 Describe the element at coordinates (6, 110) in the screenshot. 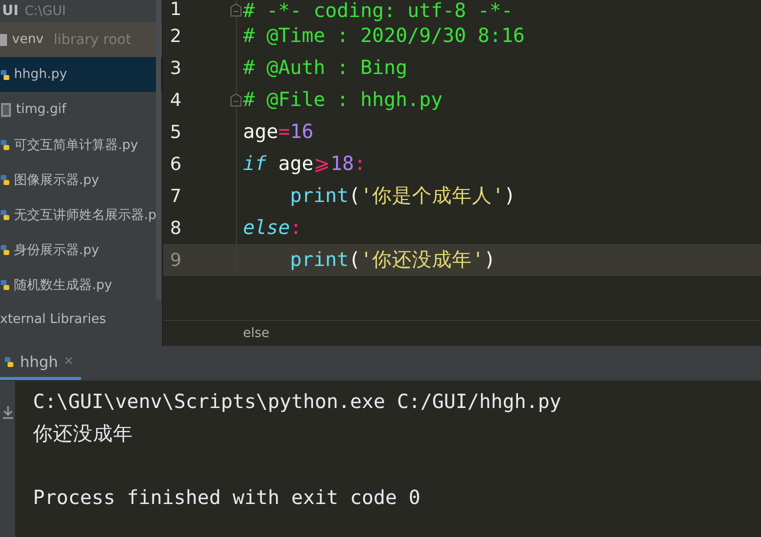

I see `image-file-icon` at that location.